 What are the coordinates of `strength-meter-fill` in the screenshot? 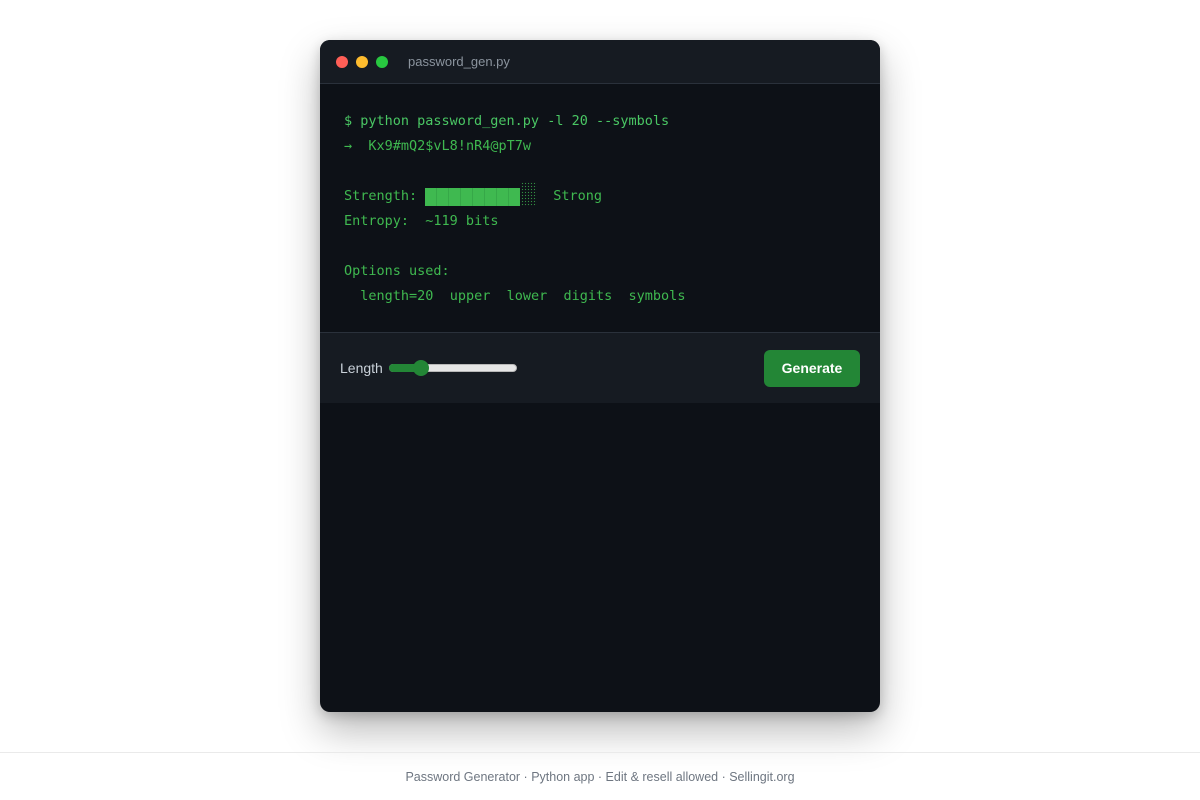 It's located at (473, 196).